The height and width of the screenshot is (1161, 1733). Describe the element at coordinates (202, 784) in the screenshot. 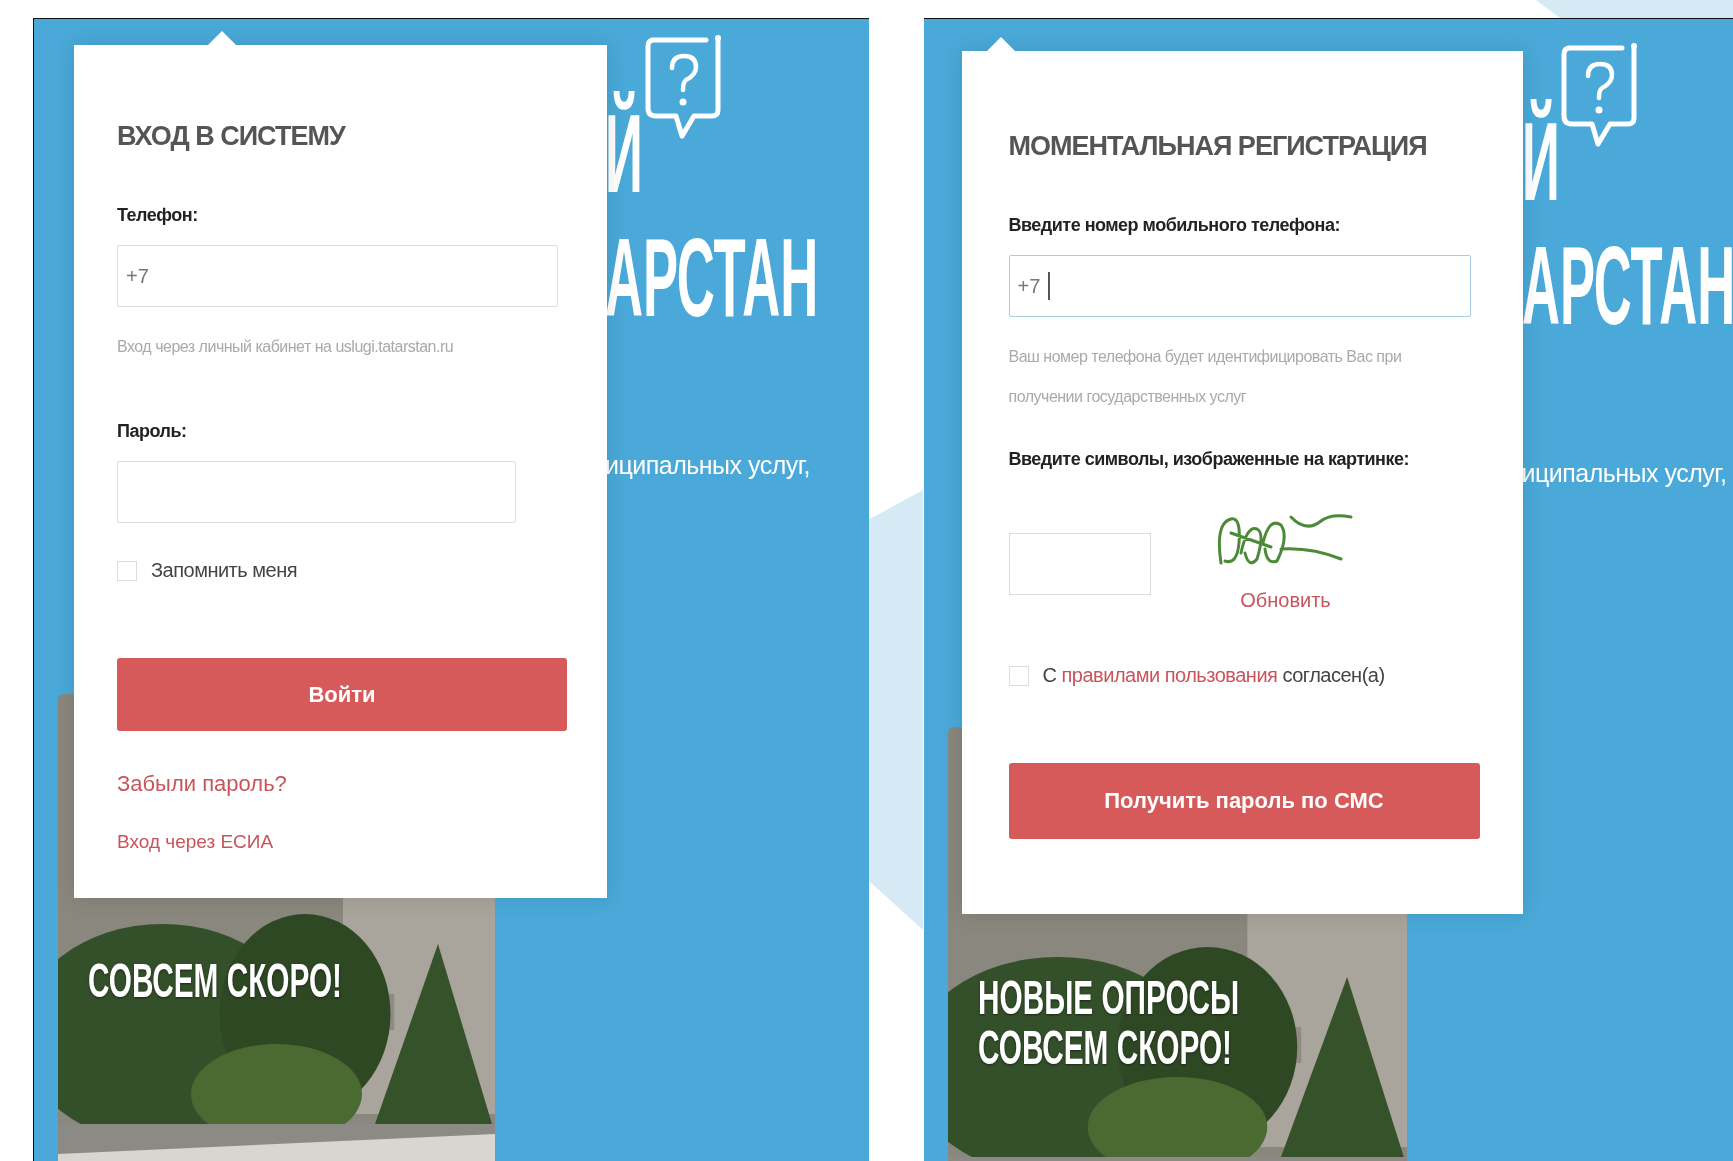

I see `text-link: Забыли пароль?` at that location.